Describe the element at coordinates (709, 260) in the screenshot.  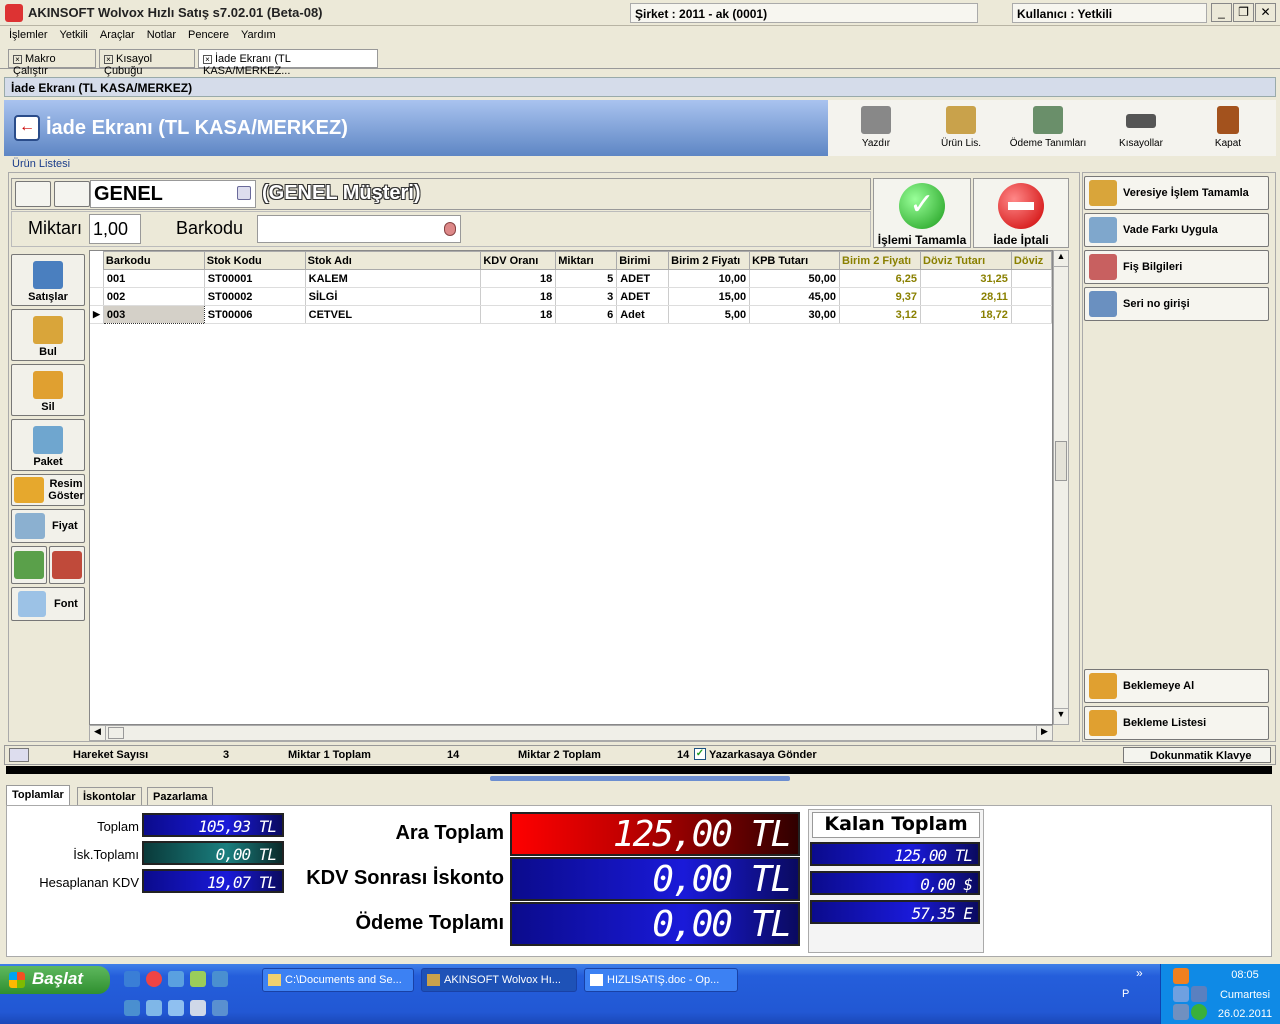
I see `col-birim2-fiyati: Birim 2 Fiyatı` at that location.